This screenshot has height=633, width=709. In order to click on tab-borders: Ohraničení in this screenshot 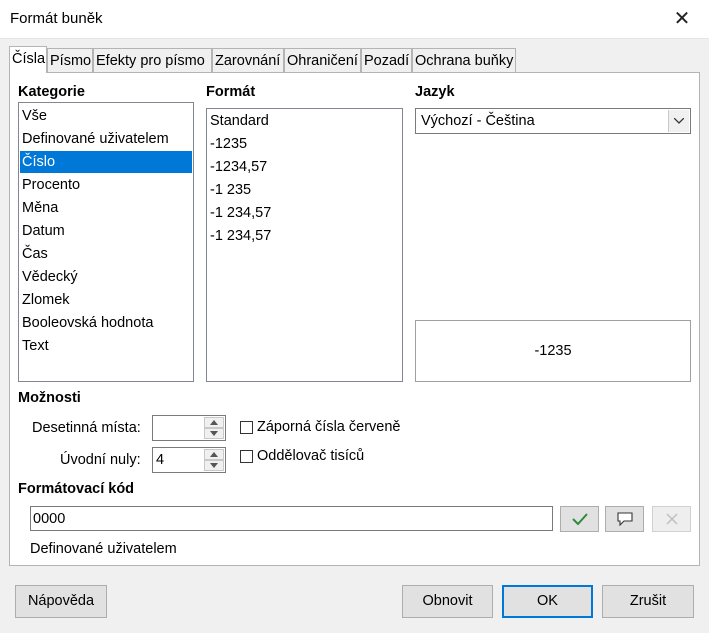, I will do `click(322, 60)`.